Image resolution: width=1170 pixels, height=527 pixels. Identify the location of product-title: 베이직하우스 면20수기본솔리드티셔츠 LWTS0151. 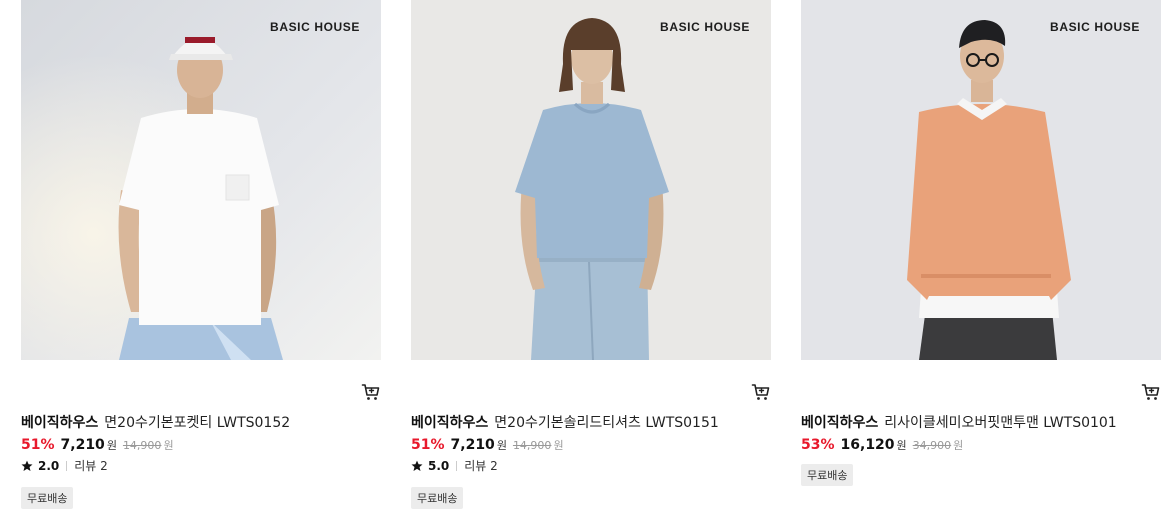
(565, 422).